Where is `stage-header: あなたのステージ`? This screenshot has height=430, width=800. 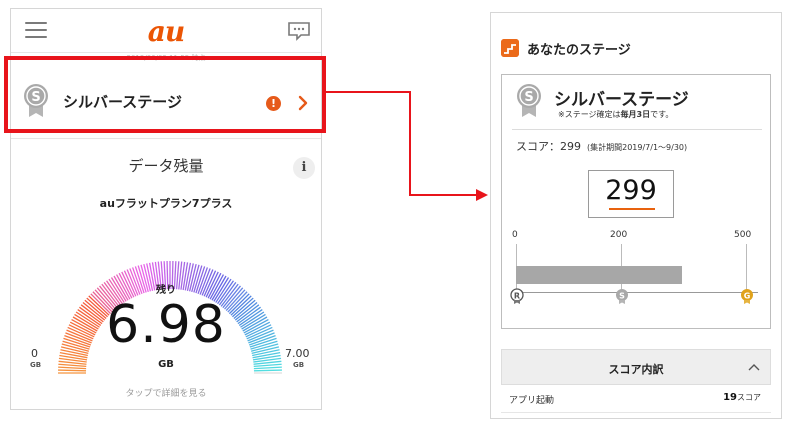
stage-header: あなたのステージ is located at coordinates (636, 38).